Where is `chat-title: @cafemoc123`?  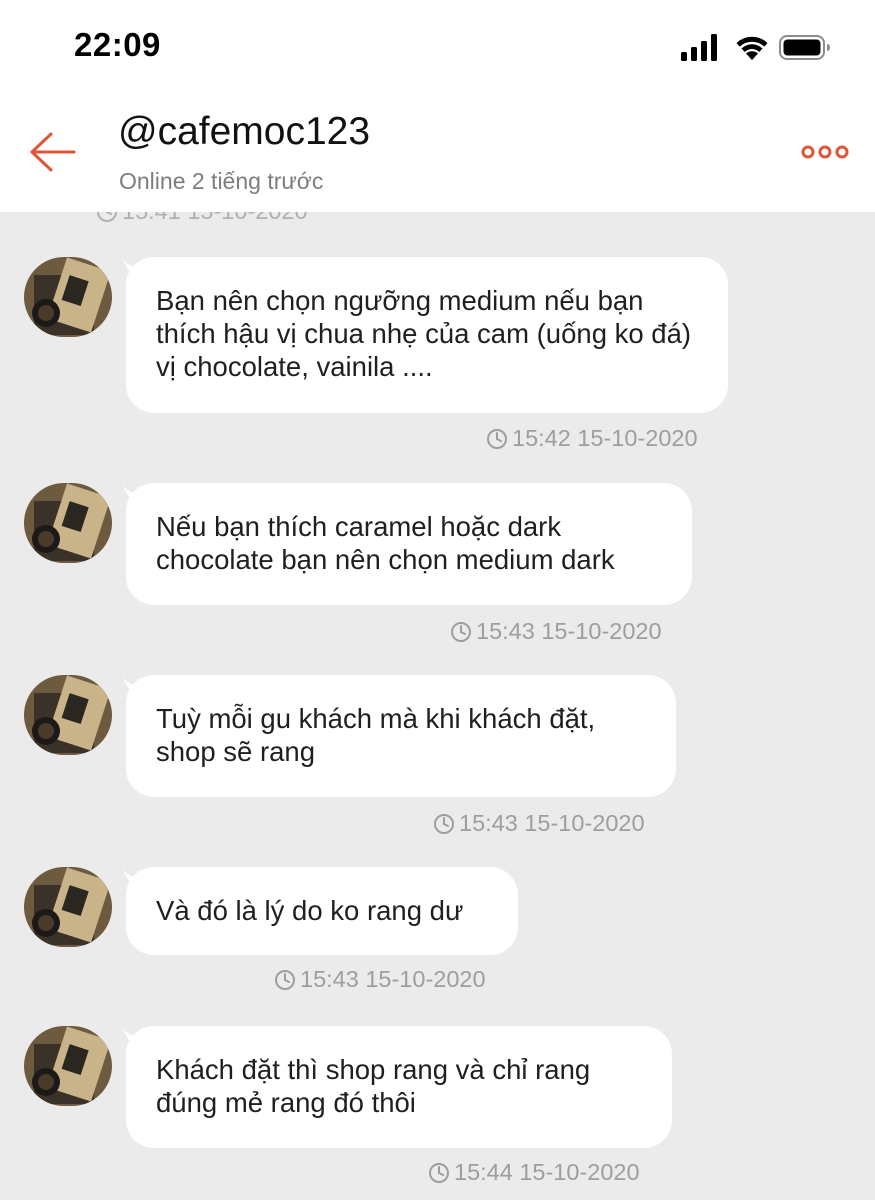 chat-title: @cafemoc123 is located at coordinates (244, 131).